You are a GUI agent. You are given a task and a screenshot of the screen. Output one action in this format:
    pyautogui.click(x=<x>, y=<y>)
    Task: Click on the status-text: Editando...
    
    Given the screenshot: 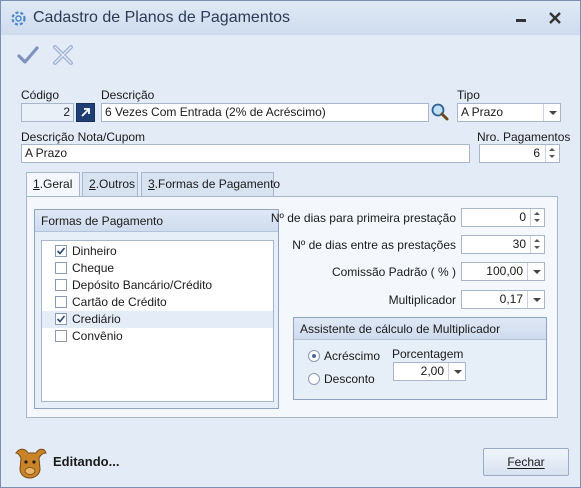 What is the action you would take?
    pyautogui.click(x=86, y=461)
    